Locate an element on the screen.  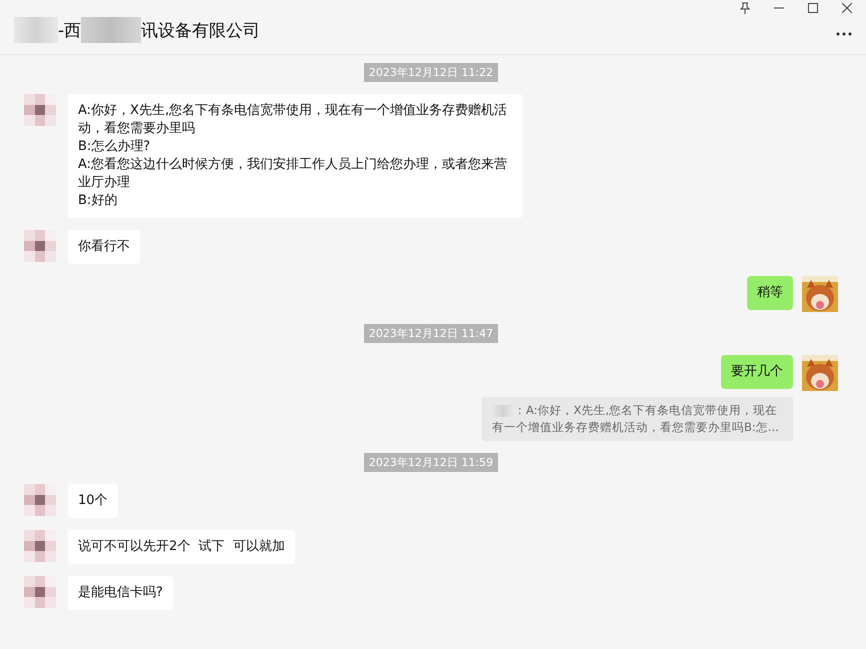
timestamp: 2023年12月12日 11:59 is located at coordinates (431, 462).